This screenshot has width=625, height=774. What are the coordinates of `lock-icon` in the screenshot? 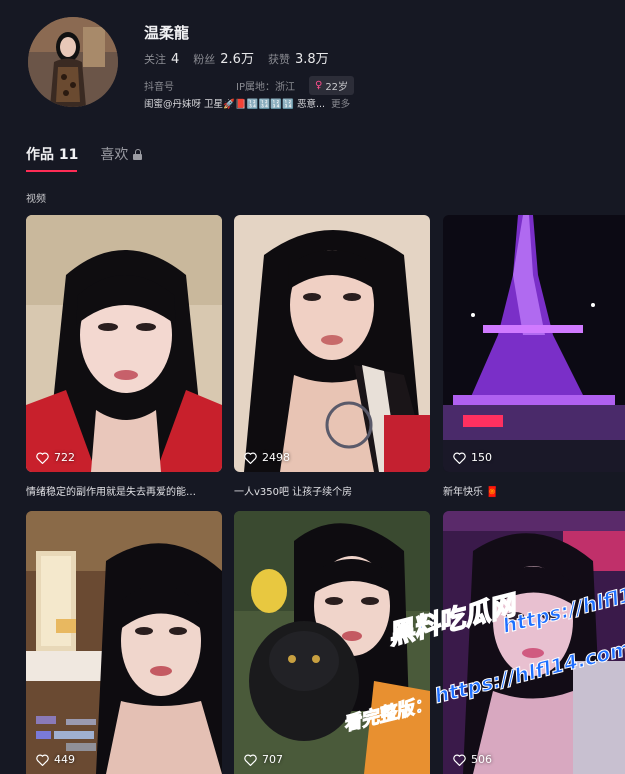 It's located at (138, 154).